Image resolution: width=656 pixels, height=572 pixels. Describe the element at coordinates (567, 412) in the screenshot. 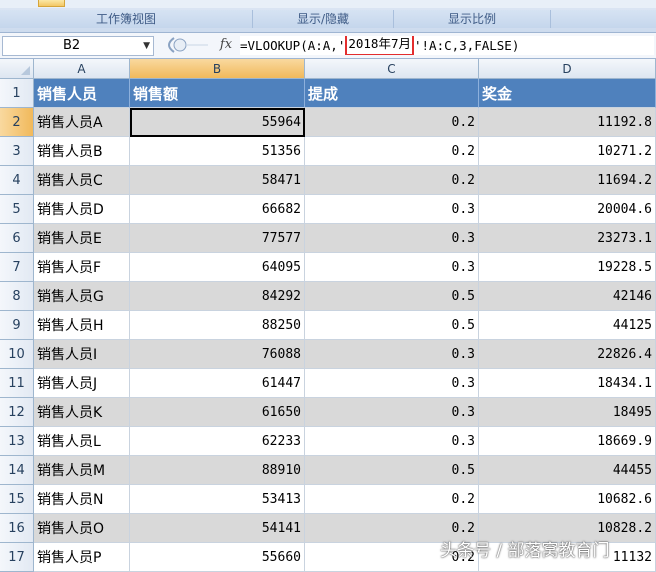

I see `cell-bonus: 18495` at that location.